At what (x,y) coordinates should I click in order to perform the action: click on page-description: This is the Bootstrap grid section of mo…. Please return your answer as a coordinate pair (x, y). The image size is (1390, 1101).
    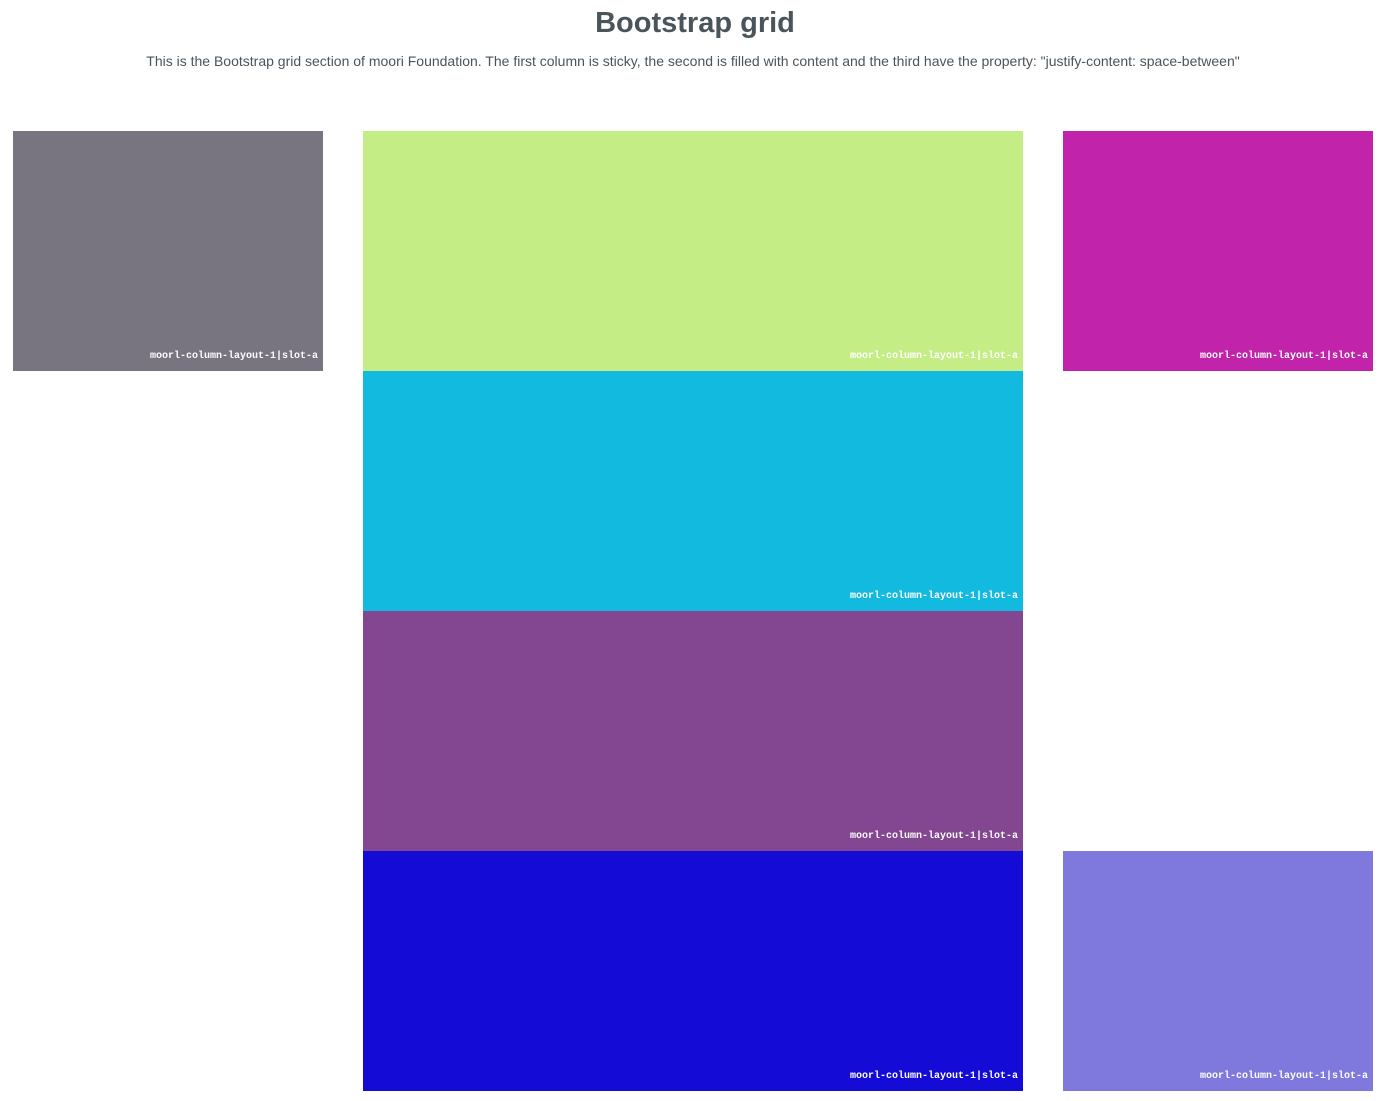
    Looking at the image, I should click on (693, 61).